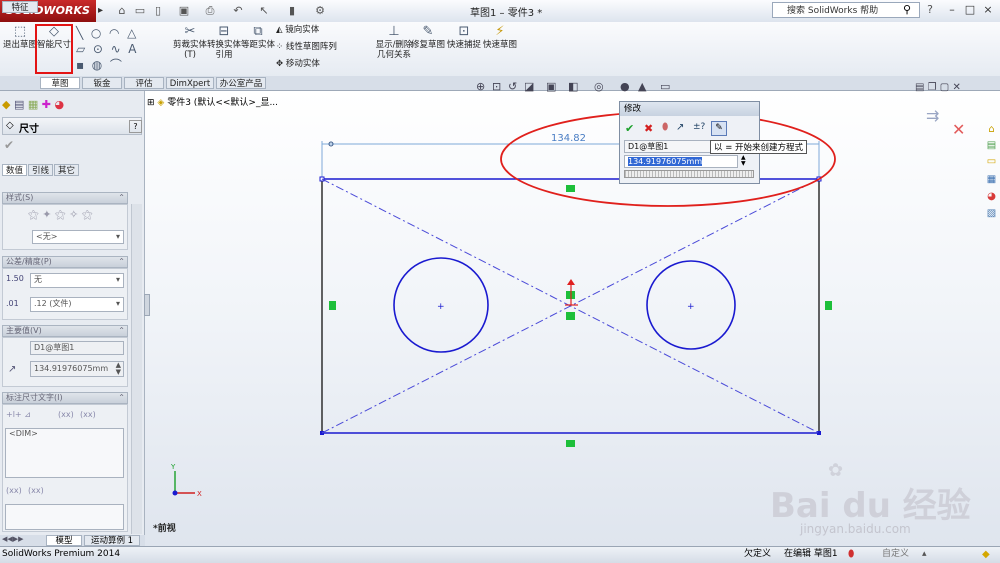 The image size is (1000, 563). Describe the element at coordinates (27, 414) in the screenshot. I see `align-angle-icon: ⊿` at that location.